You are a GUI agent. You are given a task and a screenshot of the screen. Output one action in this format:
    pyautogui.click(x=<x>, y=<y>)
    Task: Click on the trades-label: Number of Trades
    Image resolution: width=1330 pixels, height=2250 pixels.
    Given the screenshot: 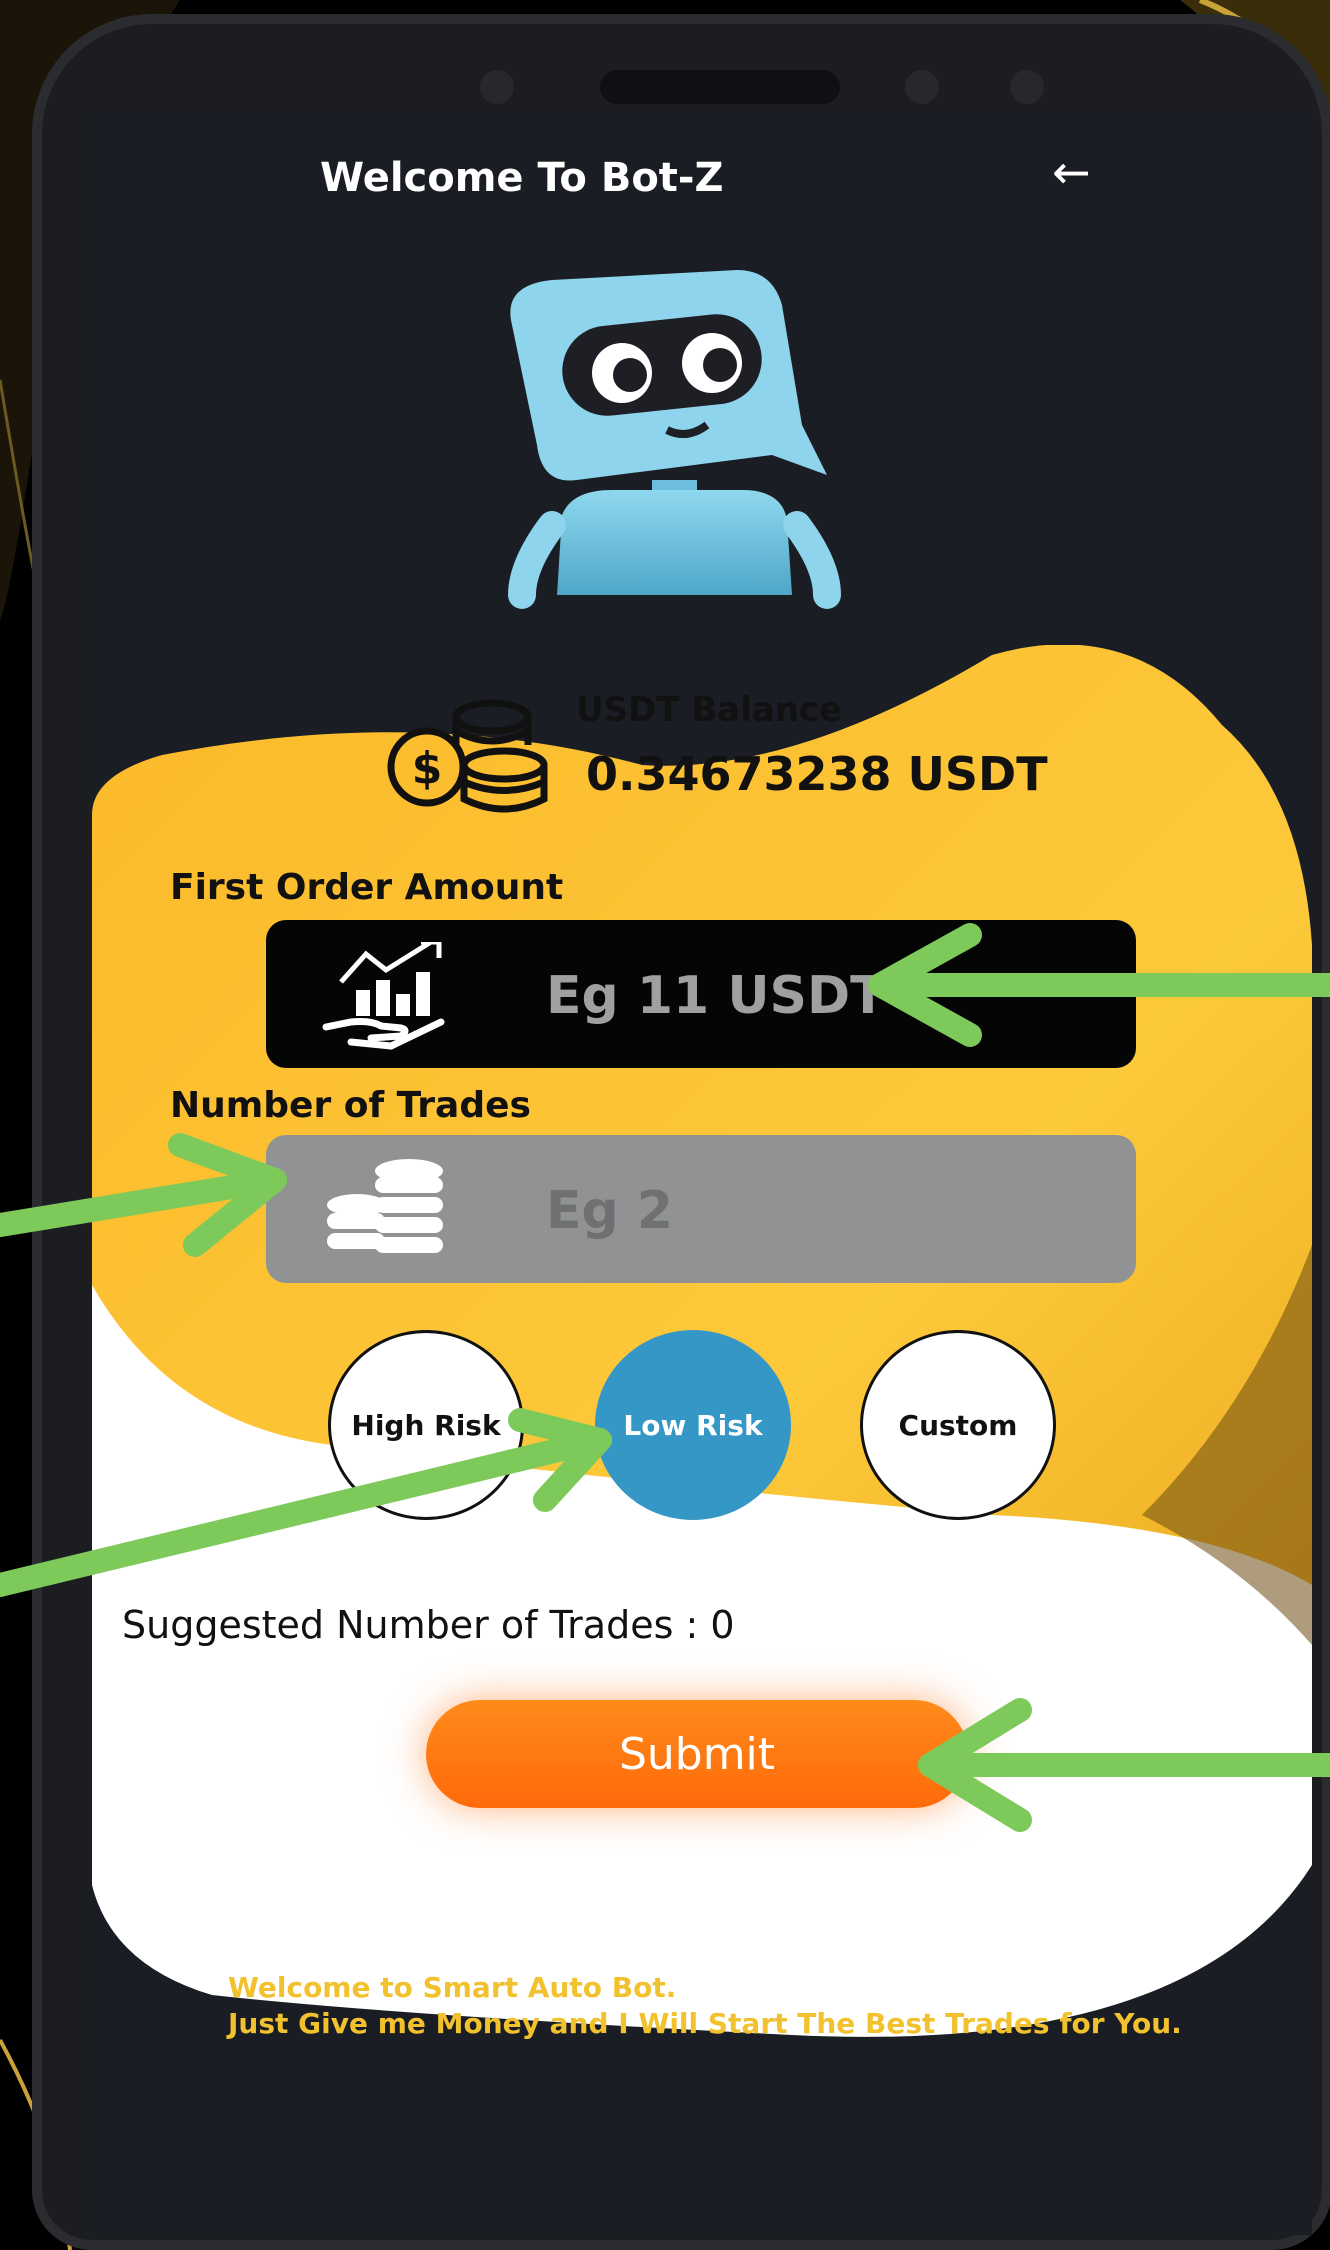 What is the action you would take?
    pyautogui.click(x=350, y=1105)
    